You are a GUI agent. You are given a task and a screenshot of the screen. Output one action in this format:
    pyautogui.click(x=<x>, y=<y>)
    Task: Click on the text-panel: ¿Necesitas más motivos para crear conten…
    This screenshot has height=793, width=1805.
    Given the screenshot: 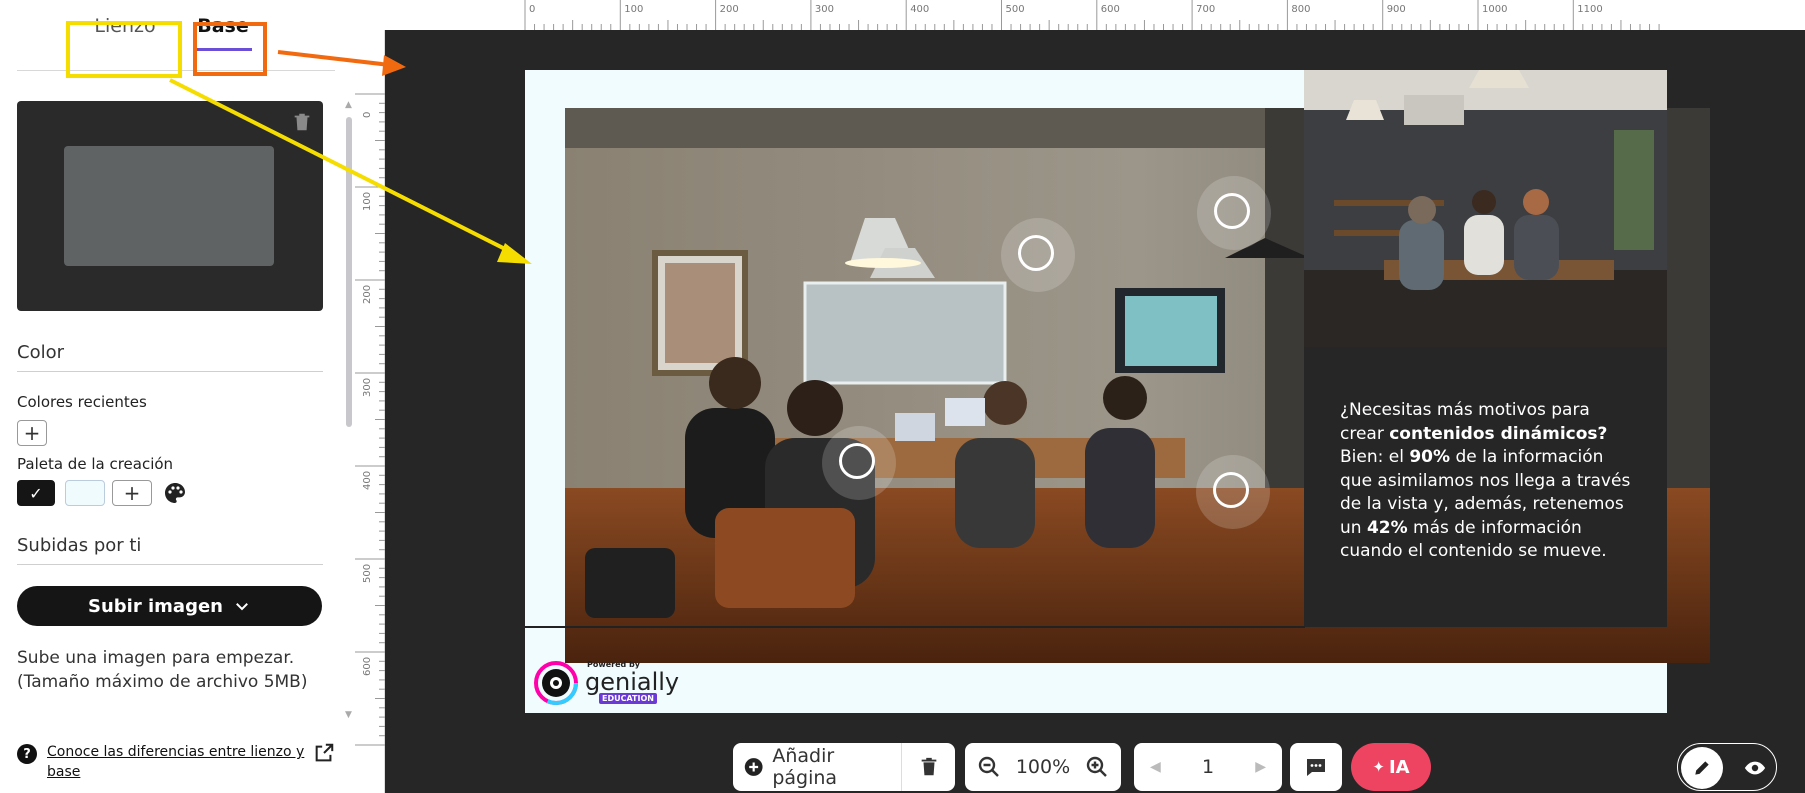 What is the action you would take?
    pyautogui.click(x=1485, y=487)
    